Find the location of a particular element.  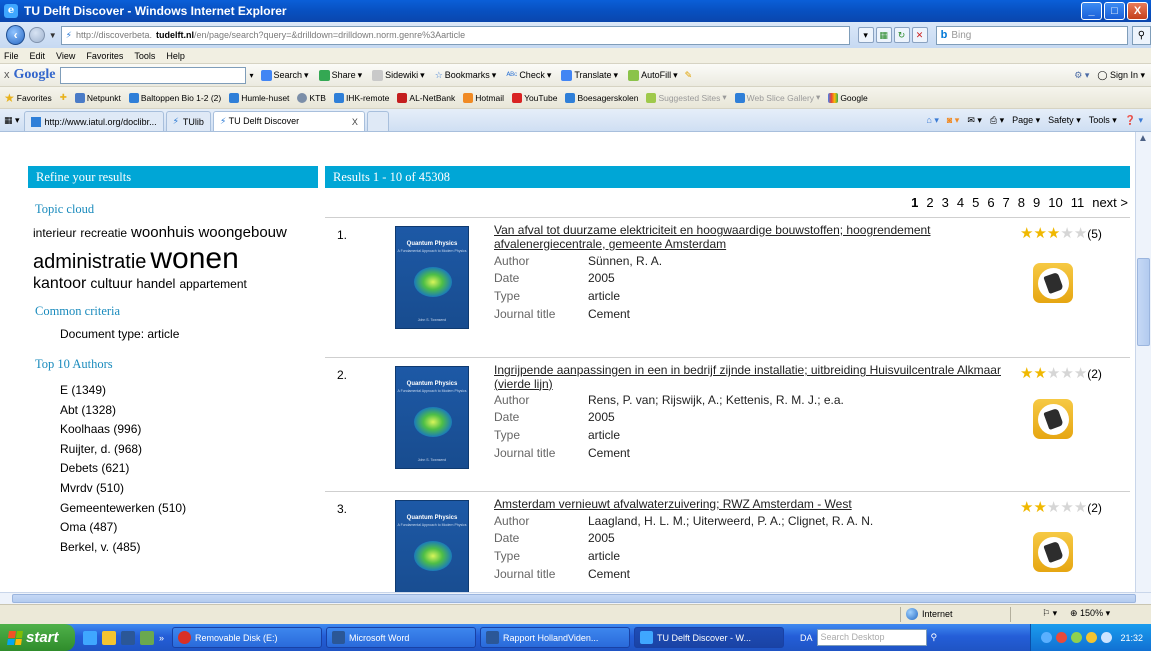

author-link: Ruijter, d. (968) is located at coordinates (189, 450).